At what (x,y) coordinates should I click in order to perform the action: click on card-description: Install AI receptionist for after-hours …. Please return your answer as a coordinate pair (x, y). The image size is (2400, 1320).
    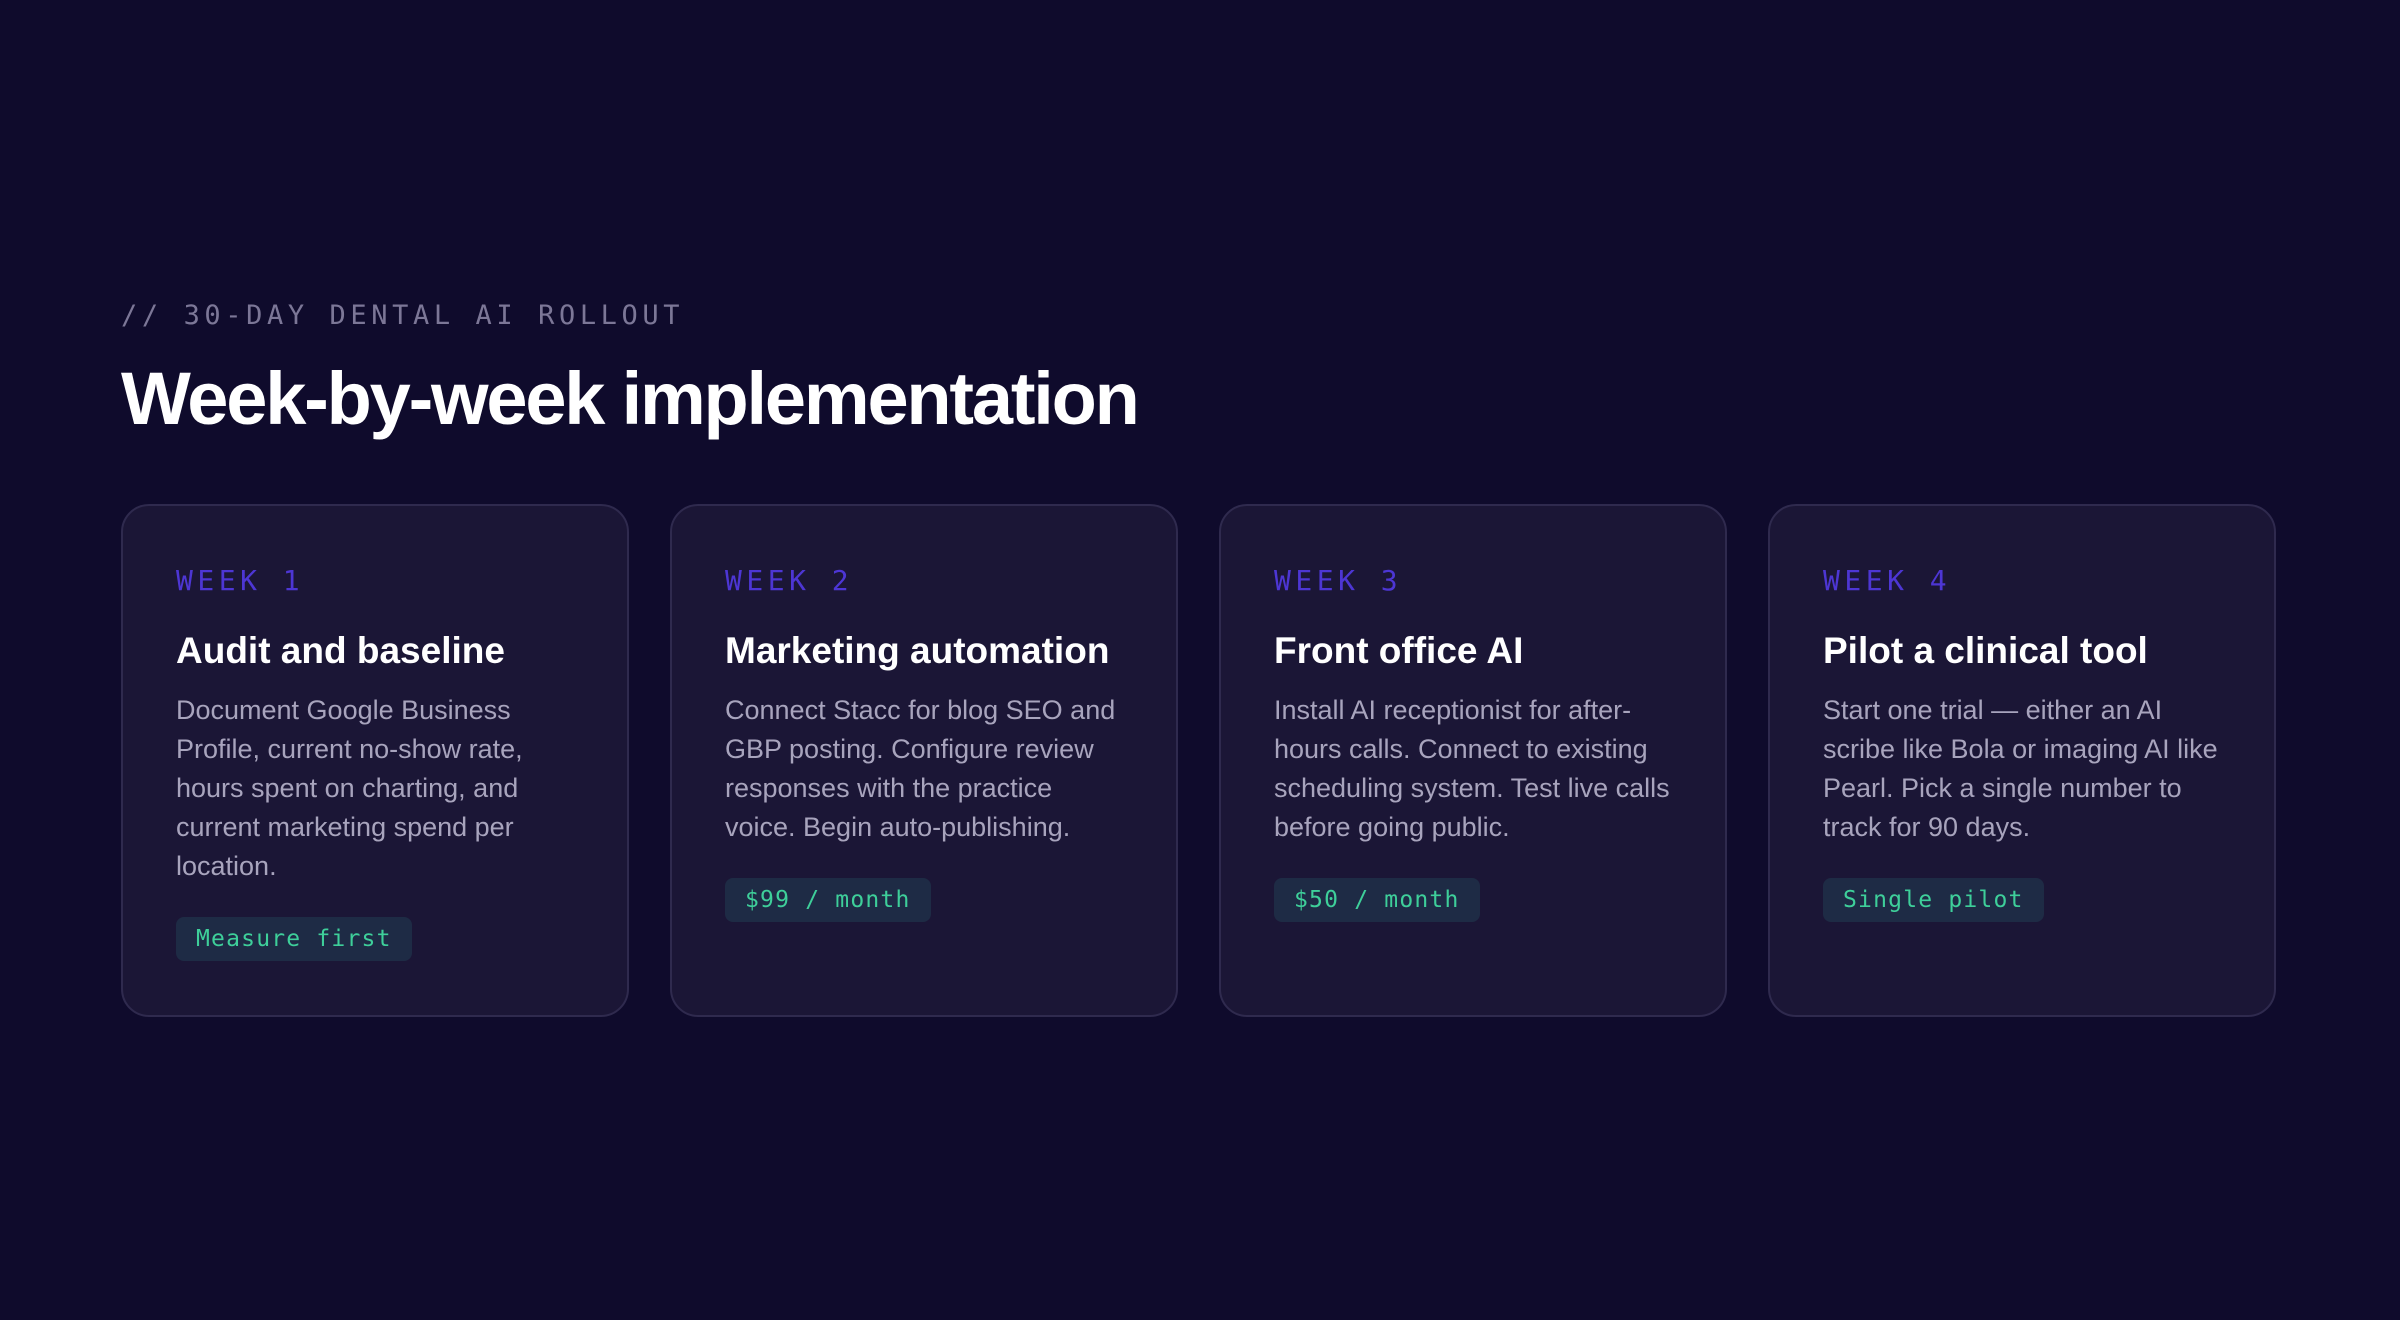
    Looking at the image, I should click on (1472, 768).